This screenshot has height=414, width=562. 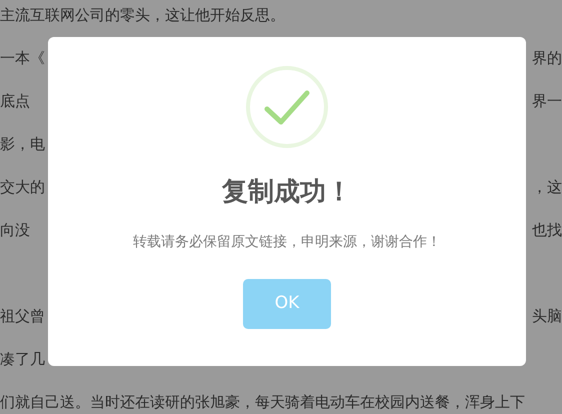 I want to click on ok-button: OK, so click(x=287, y=304).